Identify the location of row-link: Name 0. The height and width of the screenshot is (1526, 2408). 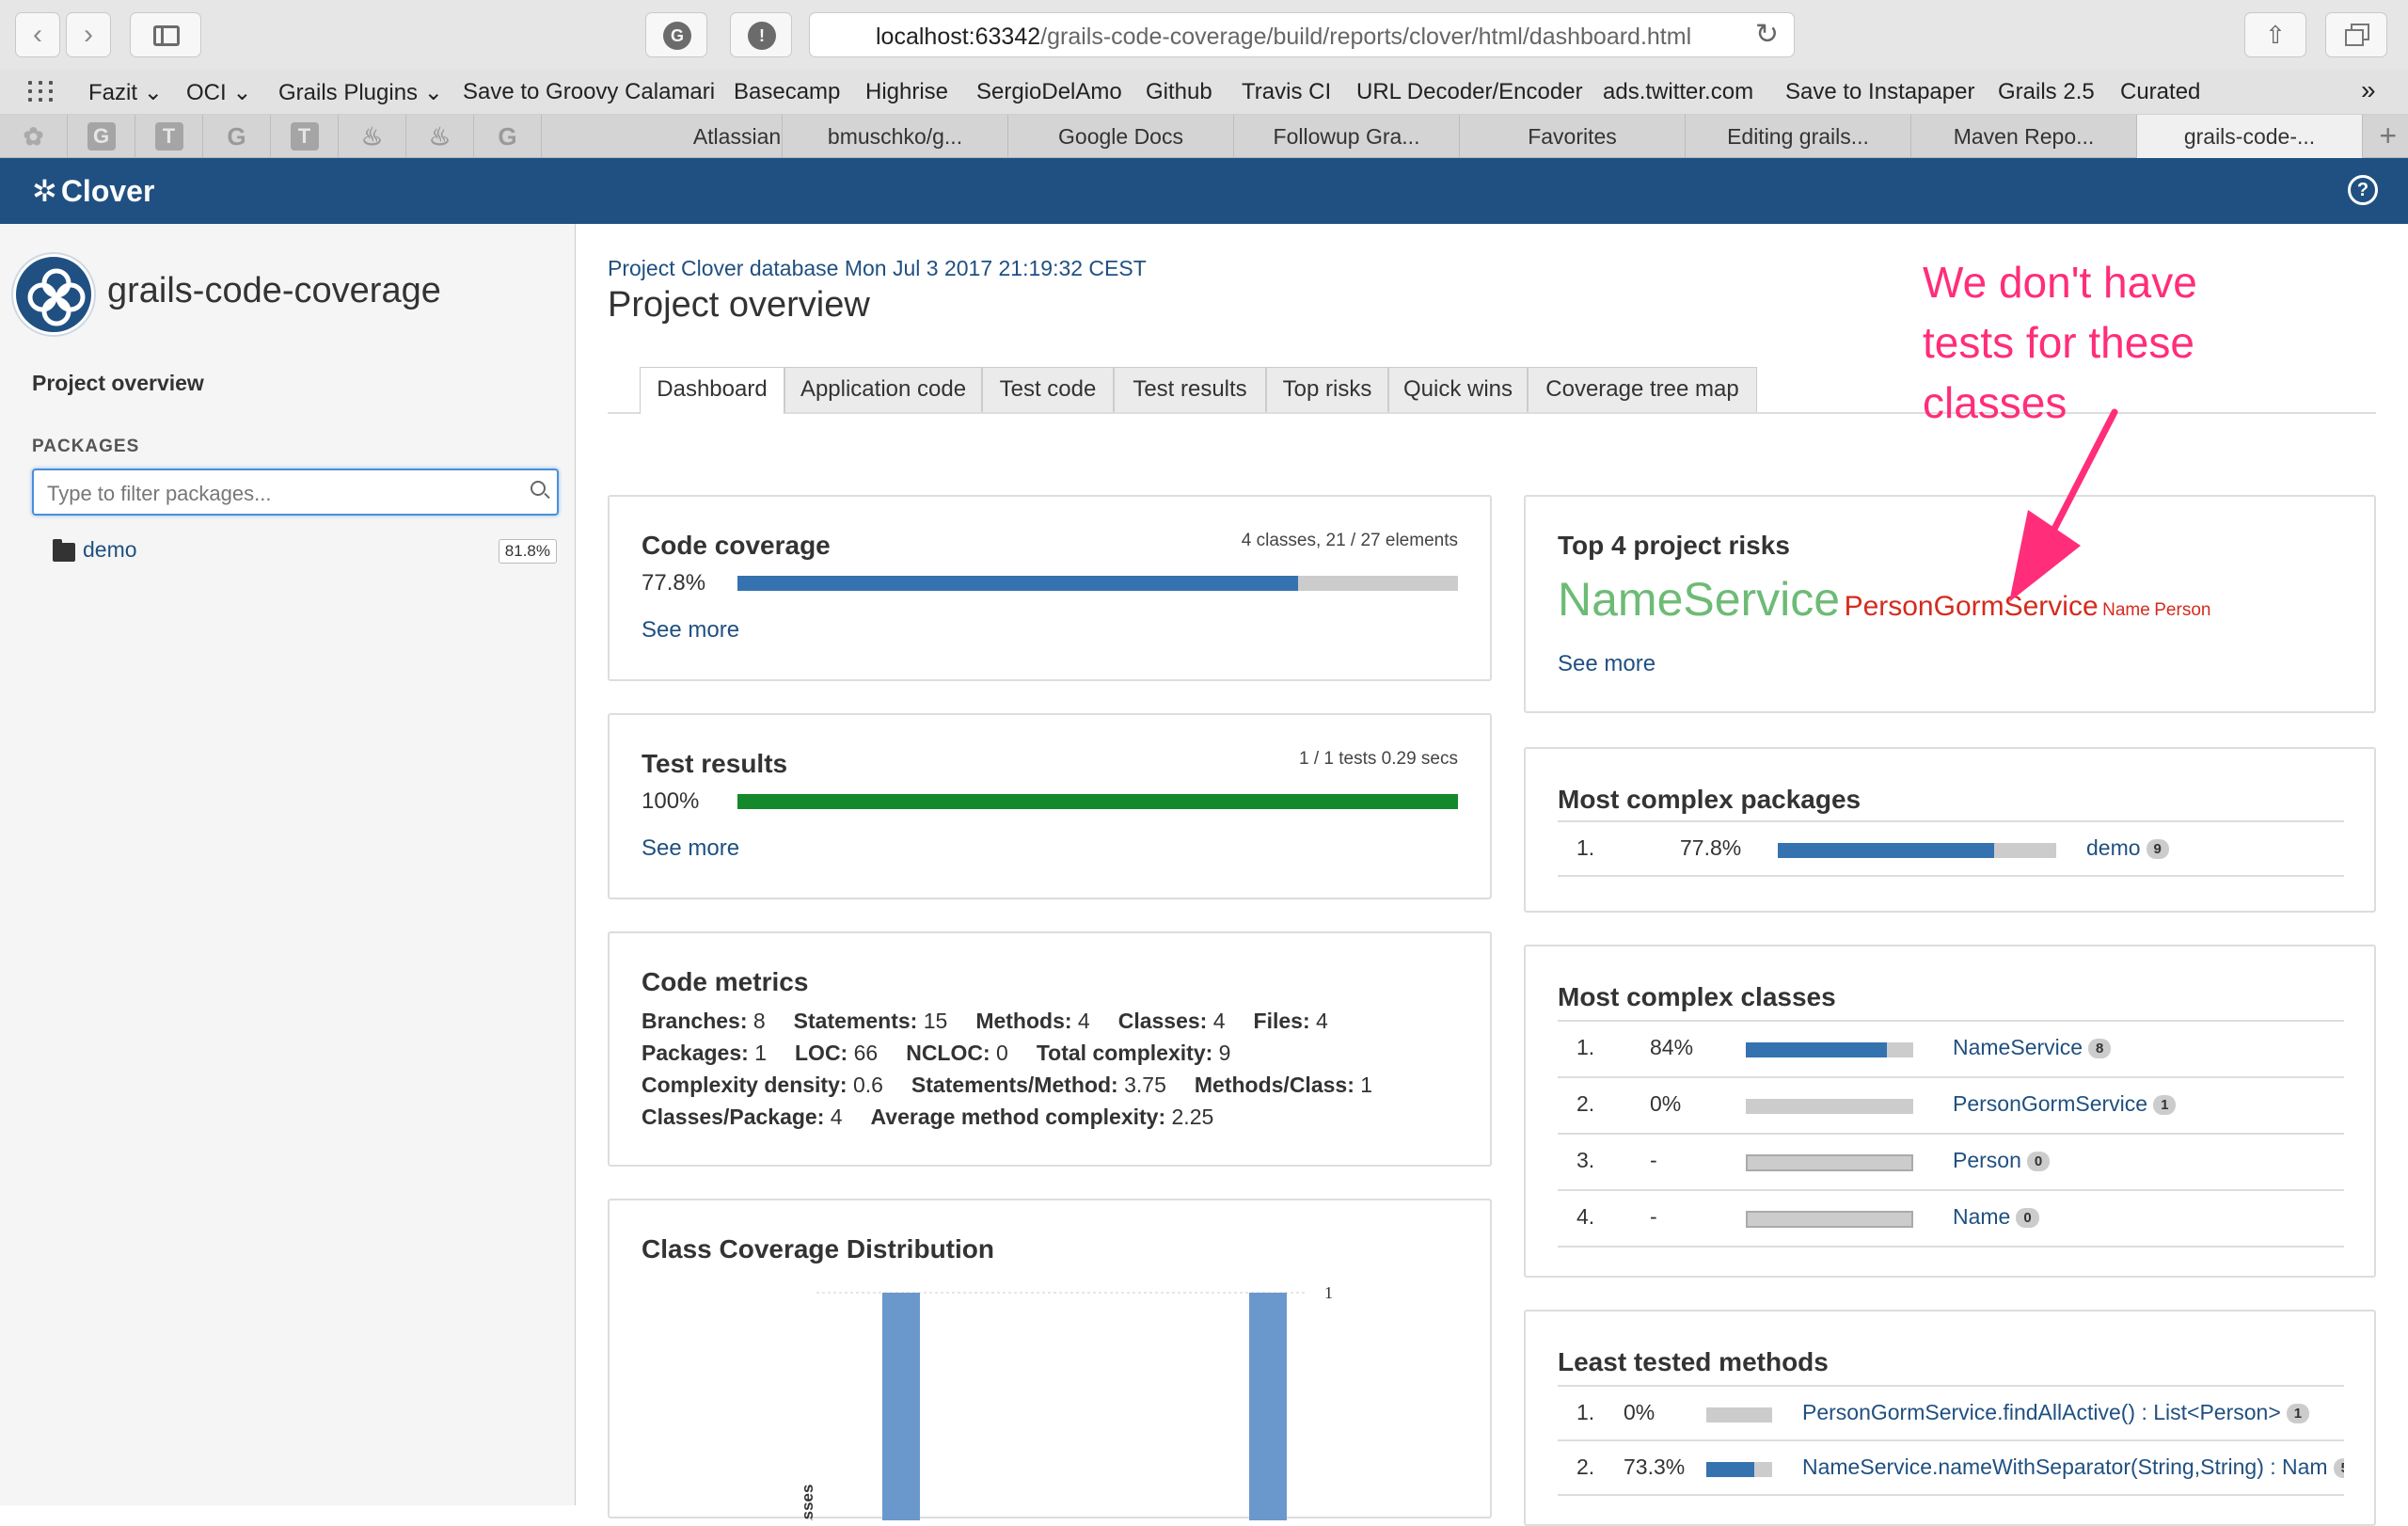
(2151, 1217).